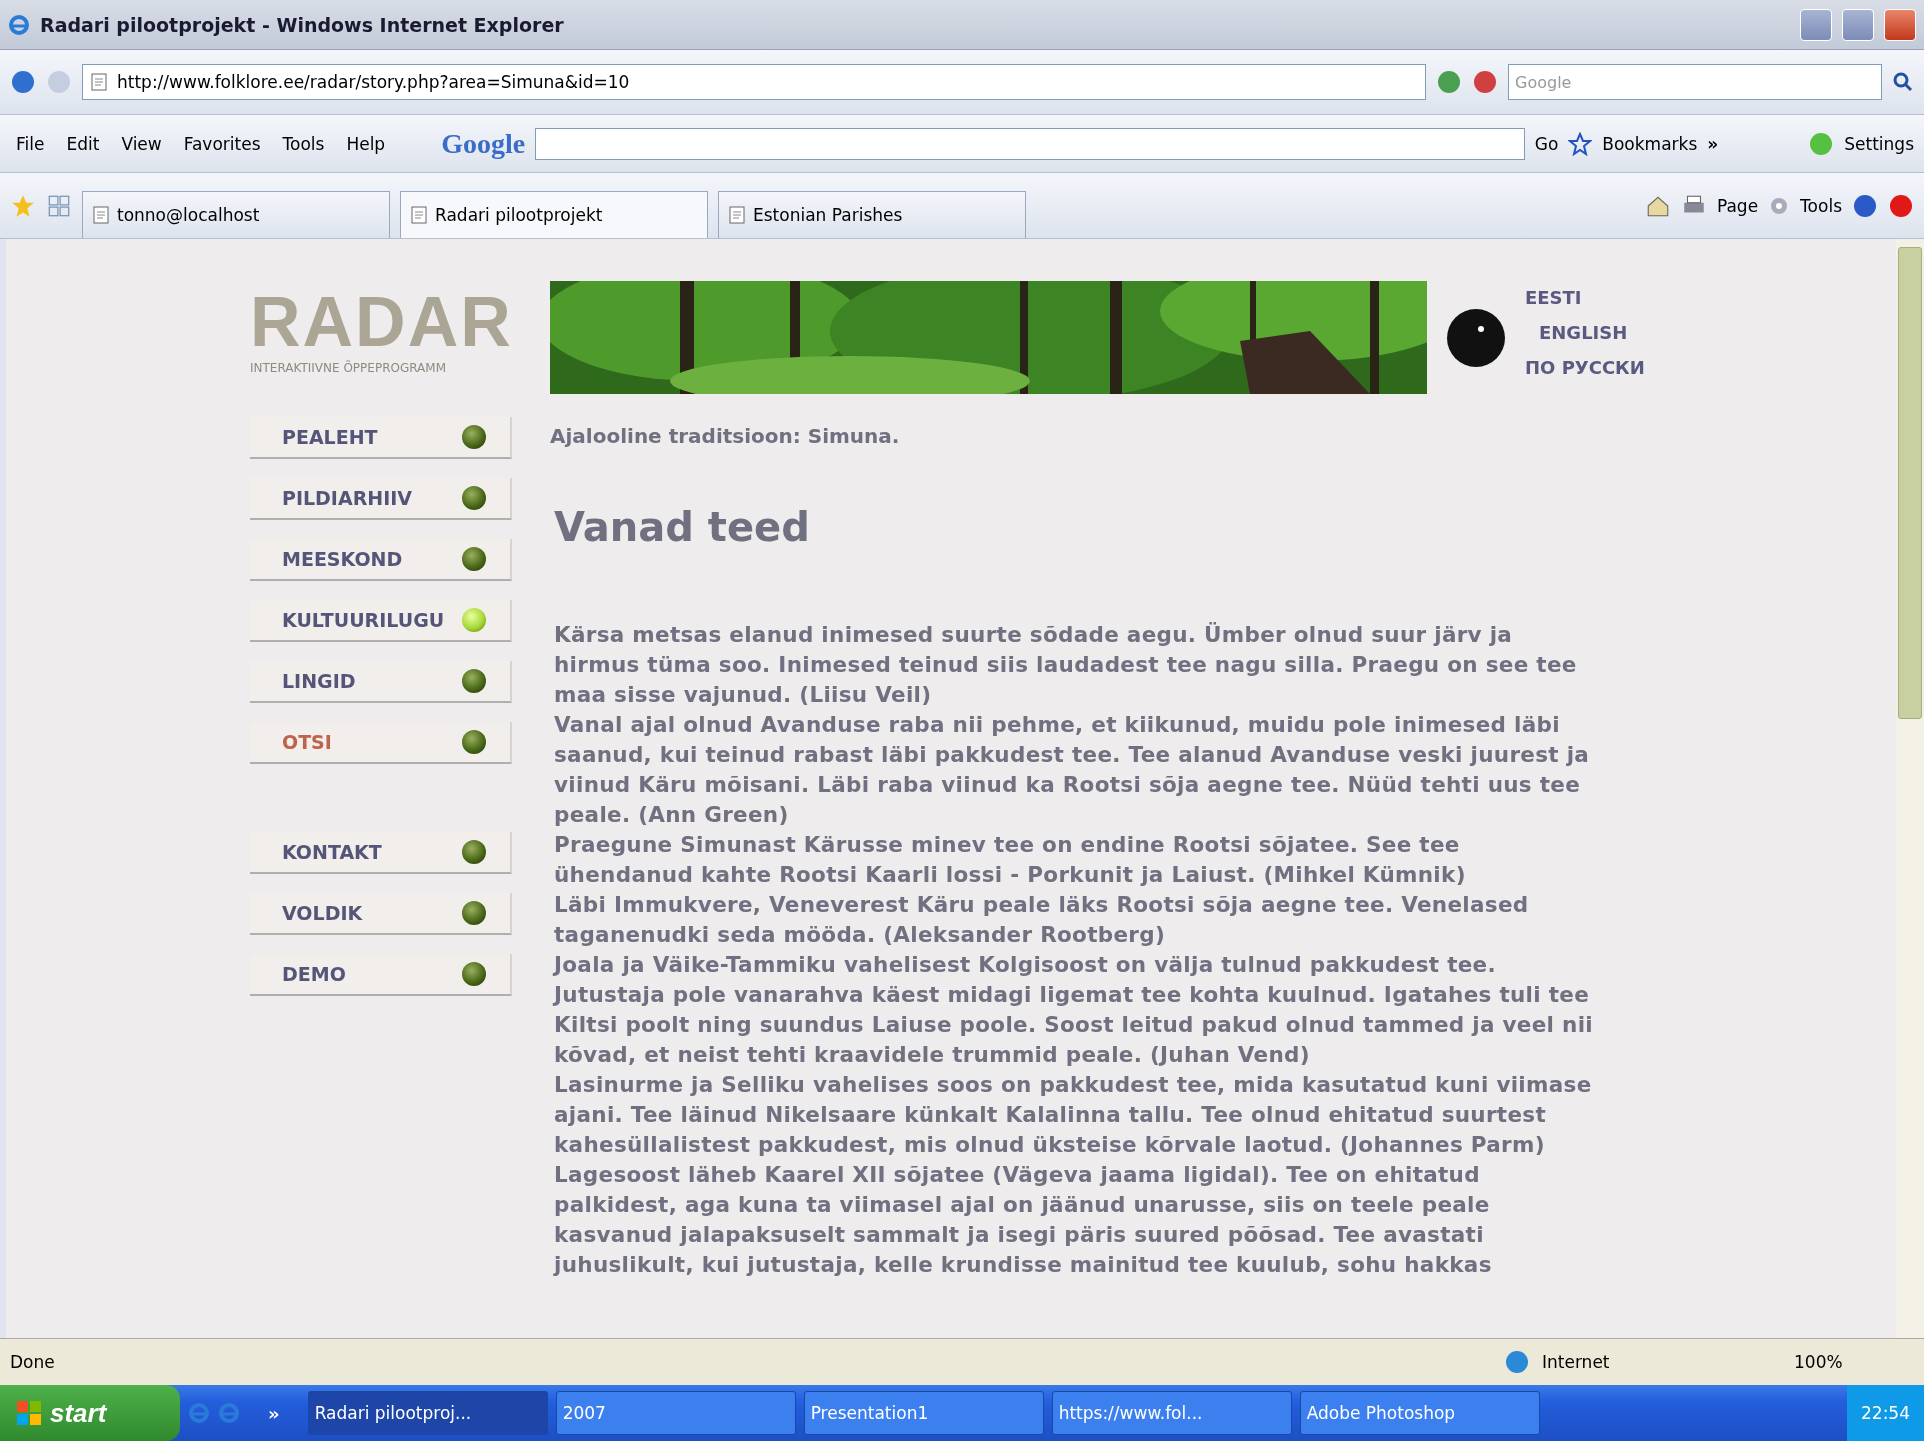 This screenshot has height=1441, width=1924. Describe the element at coordinates (754, 82) in the screenshot. I see `address-field: http://www.folklore.ee/radar/story.php?area=Simuna&id=10` at that location.